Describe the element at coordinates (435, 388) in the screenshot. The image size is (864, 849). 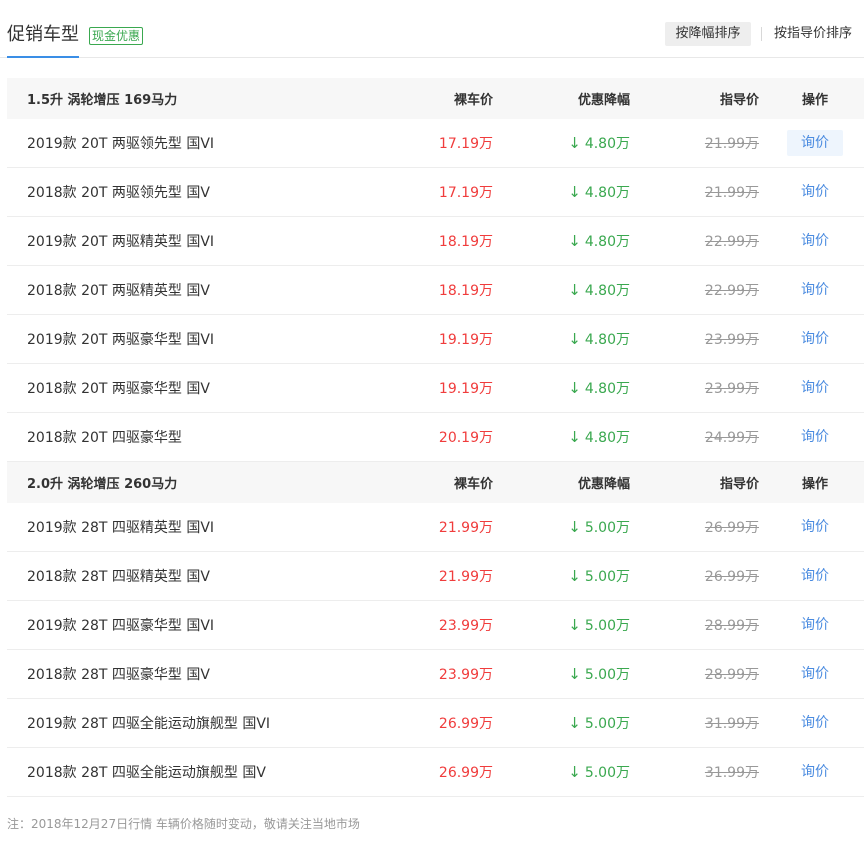
I see `table-row: 2018款 20T 两驱豪华型 国V 19.19万 ↓ 4.80万 23.99万 询价` at that location.